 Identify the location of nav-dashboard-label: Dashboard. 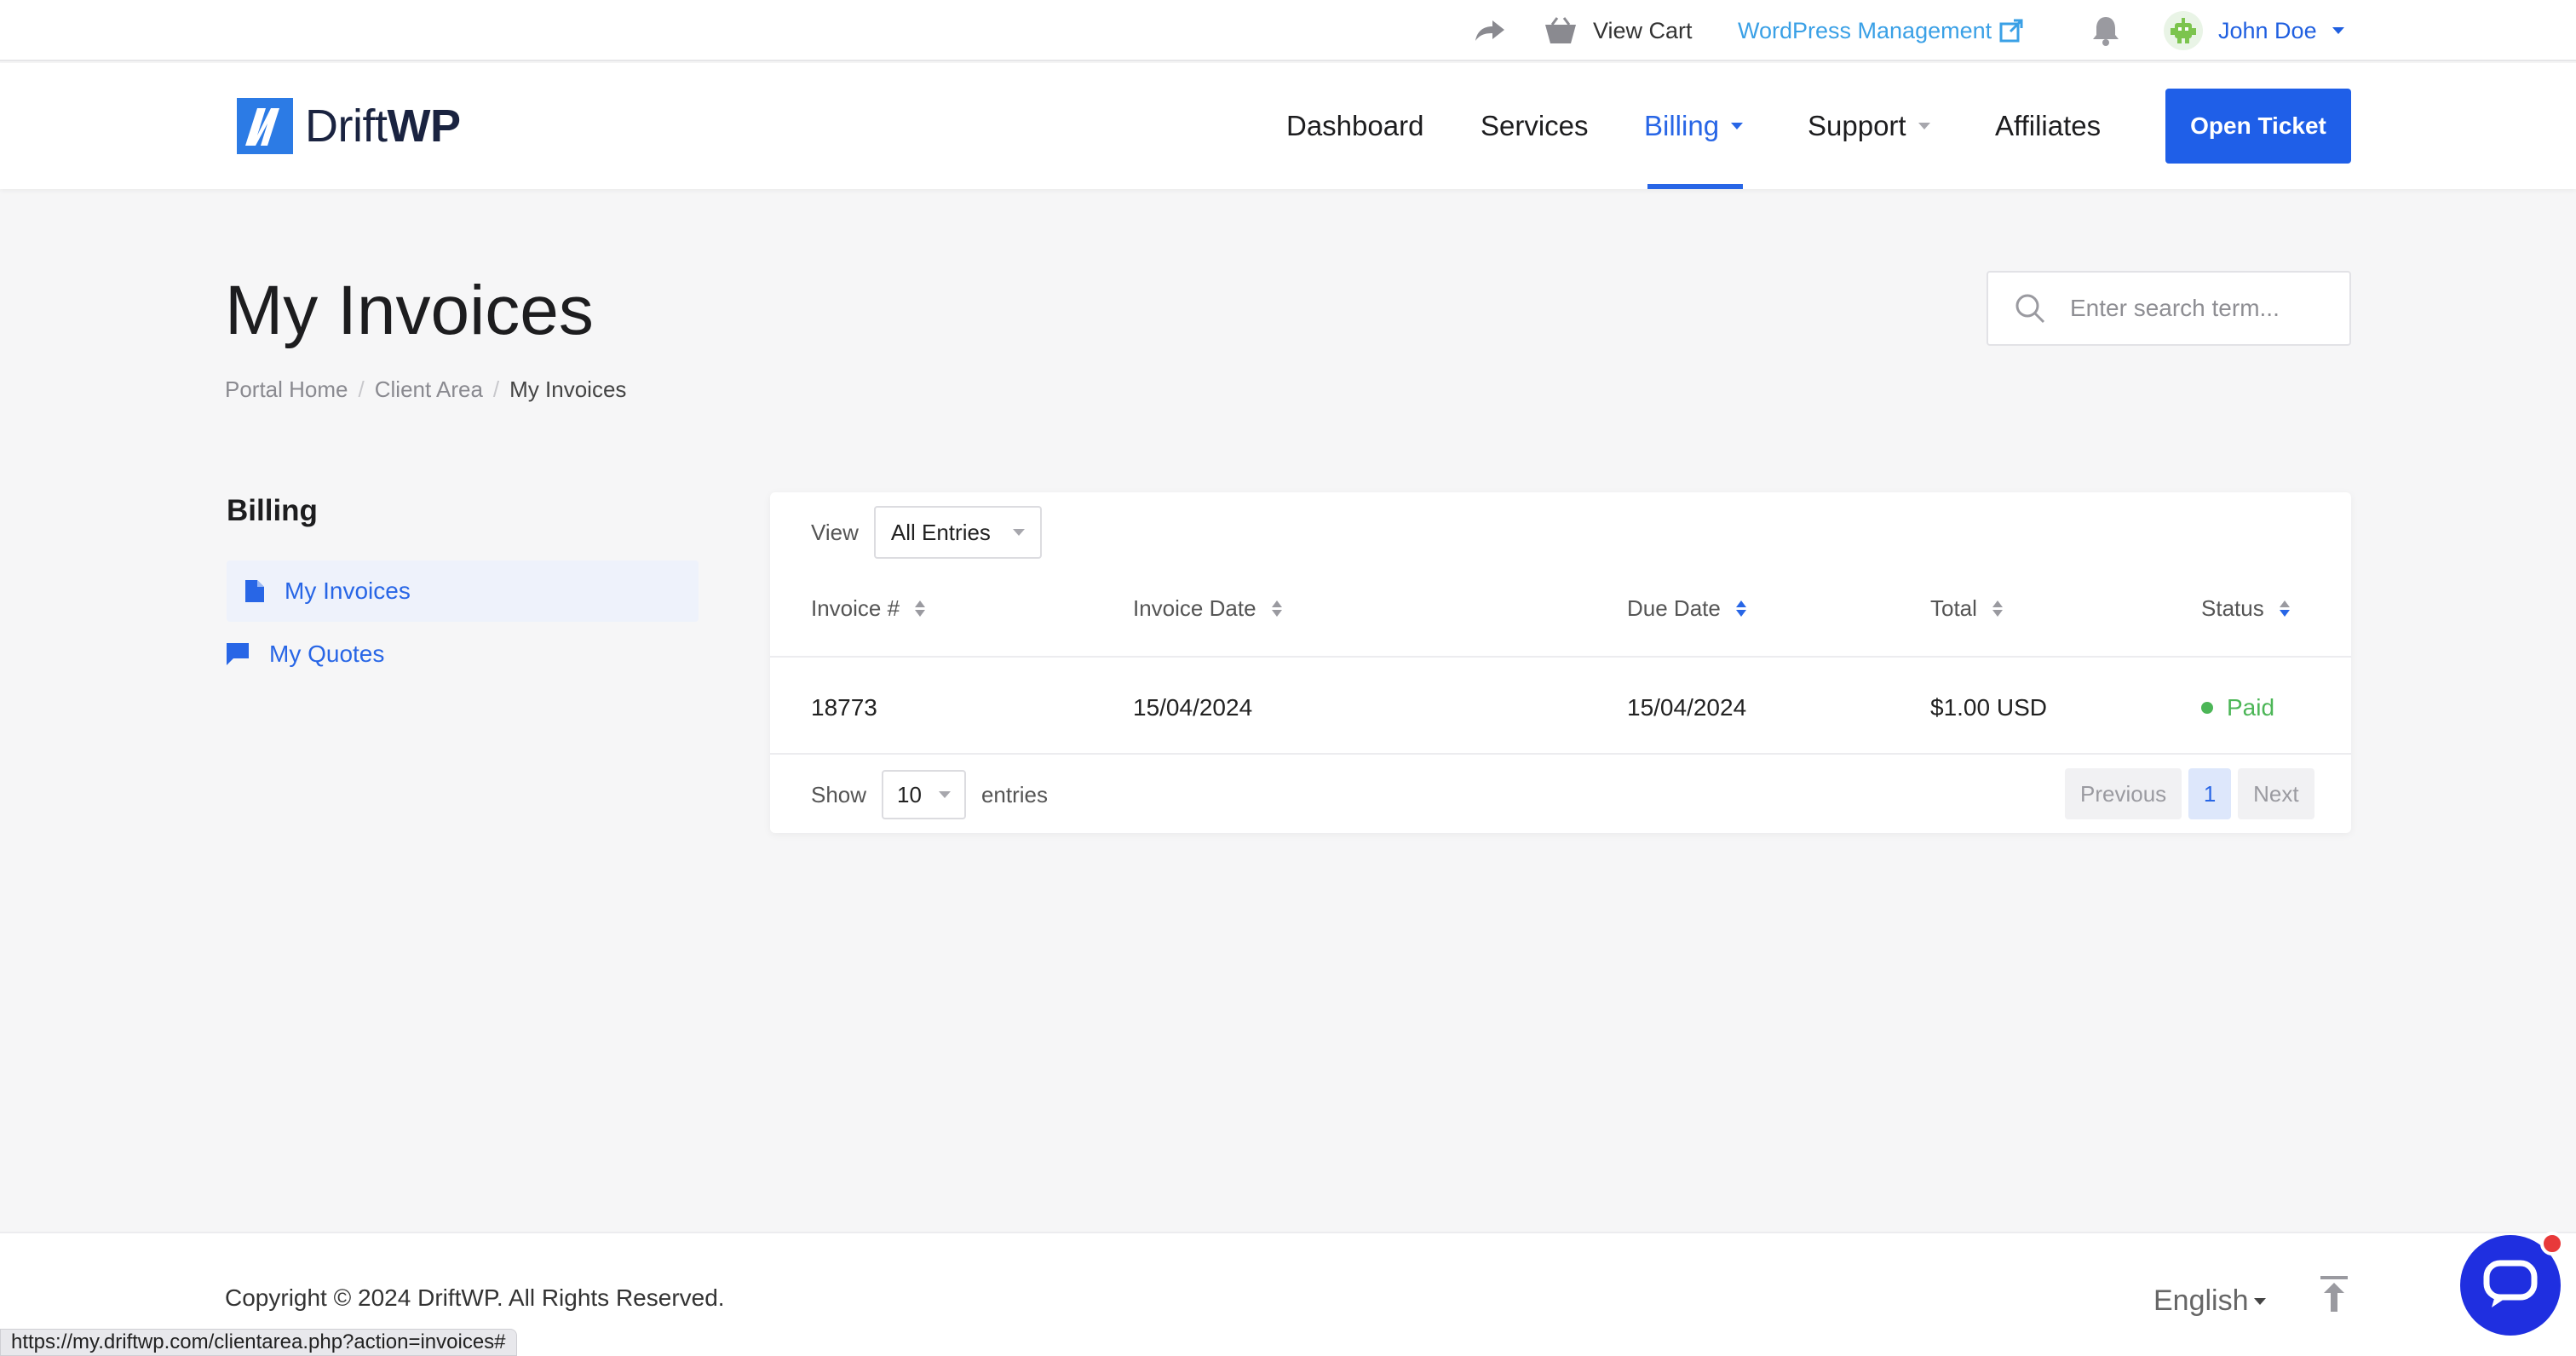
(1355, 125).